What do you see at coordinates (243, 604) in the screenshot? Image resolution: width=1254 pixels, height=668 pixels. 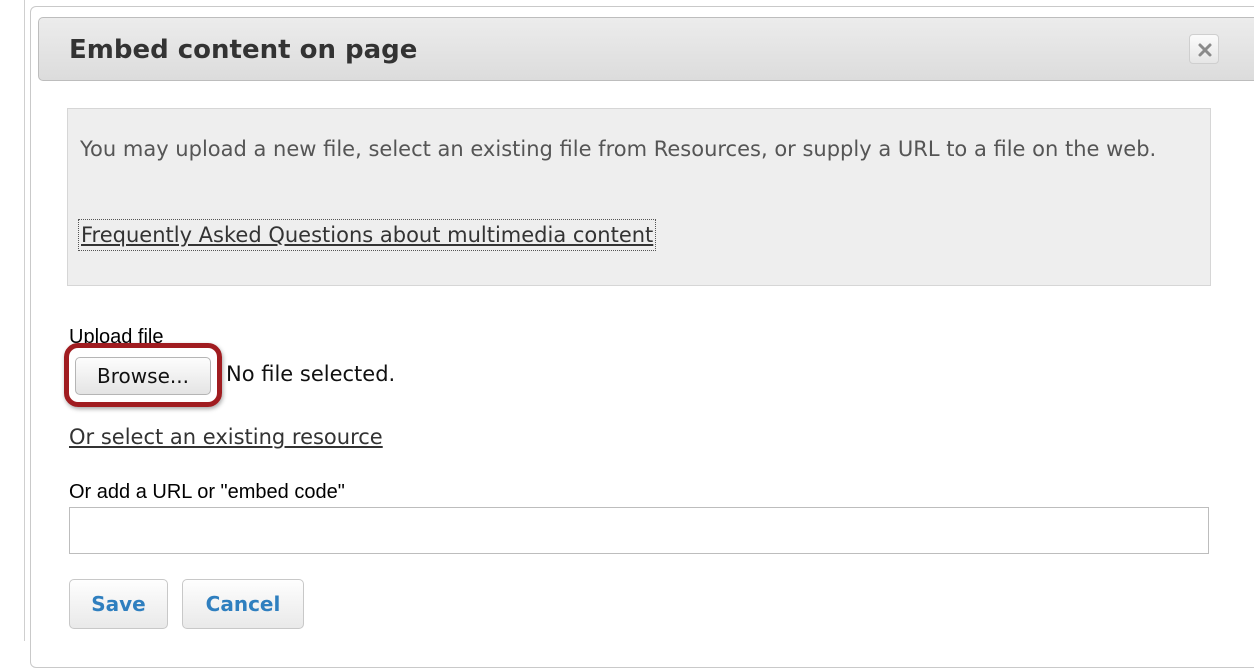 I see `cancel-button: Cancel` at bounding box center [243, 604].